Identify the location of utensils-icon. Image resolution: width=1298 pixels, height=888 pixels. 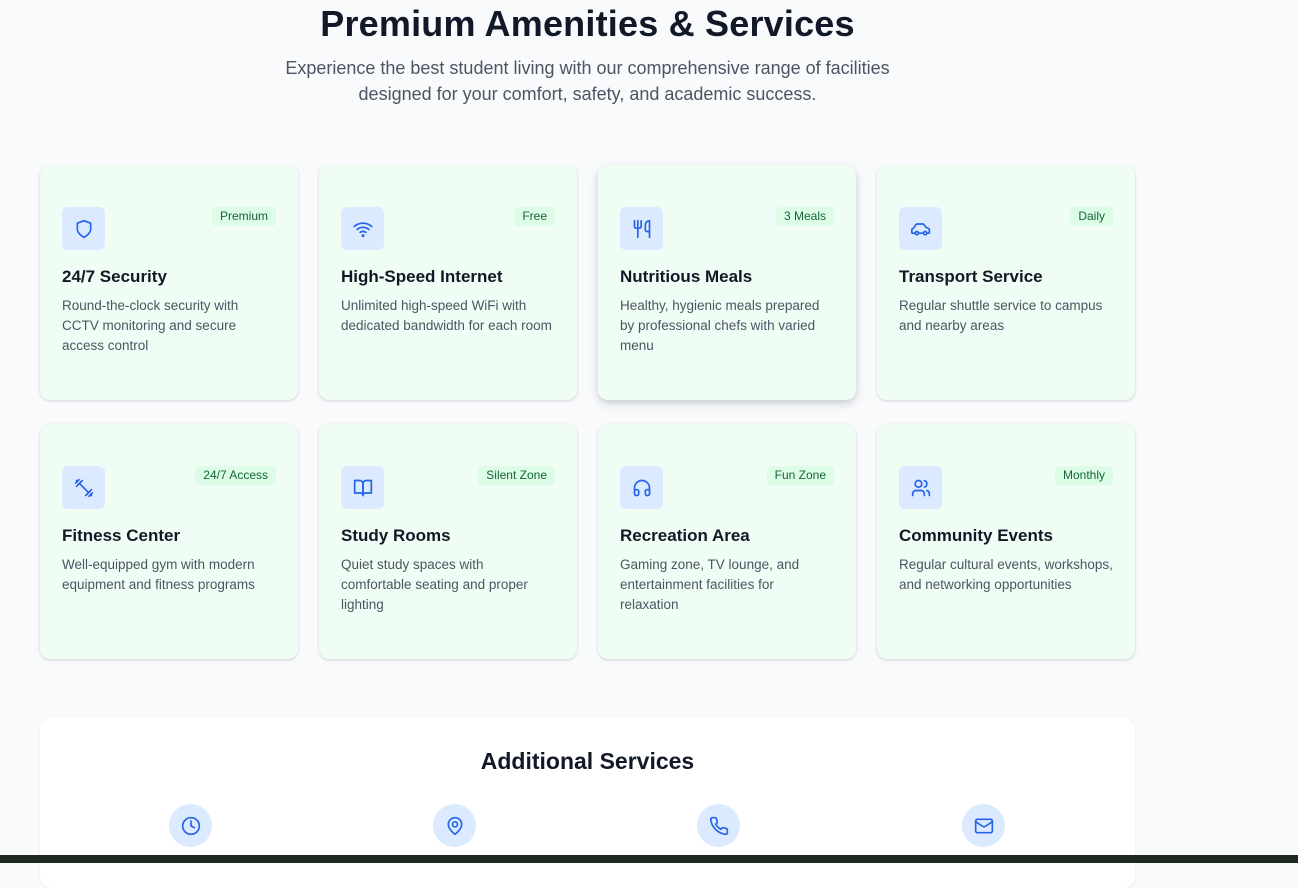
(641, 228).